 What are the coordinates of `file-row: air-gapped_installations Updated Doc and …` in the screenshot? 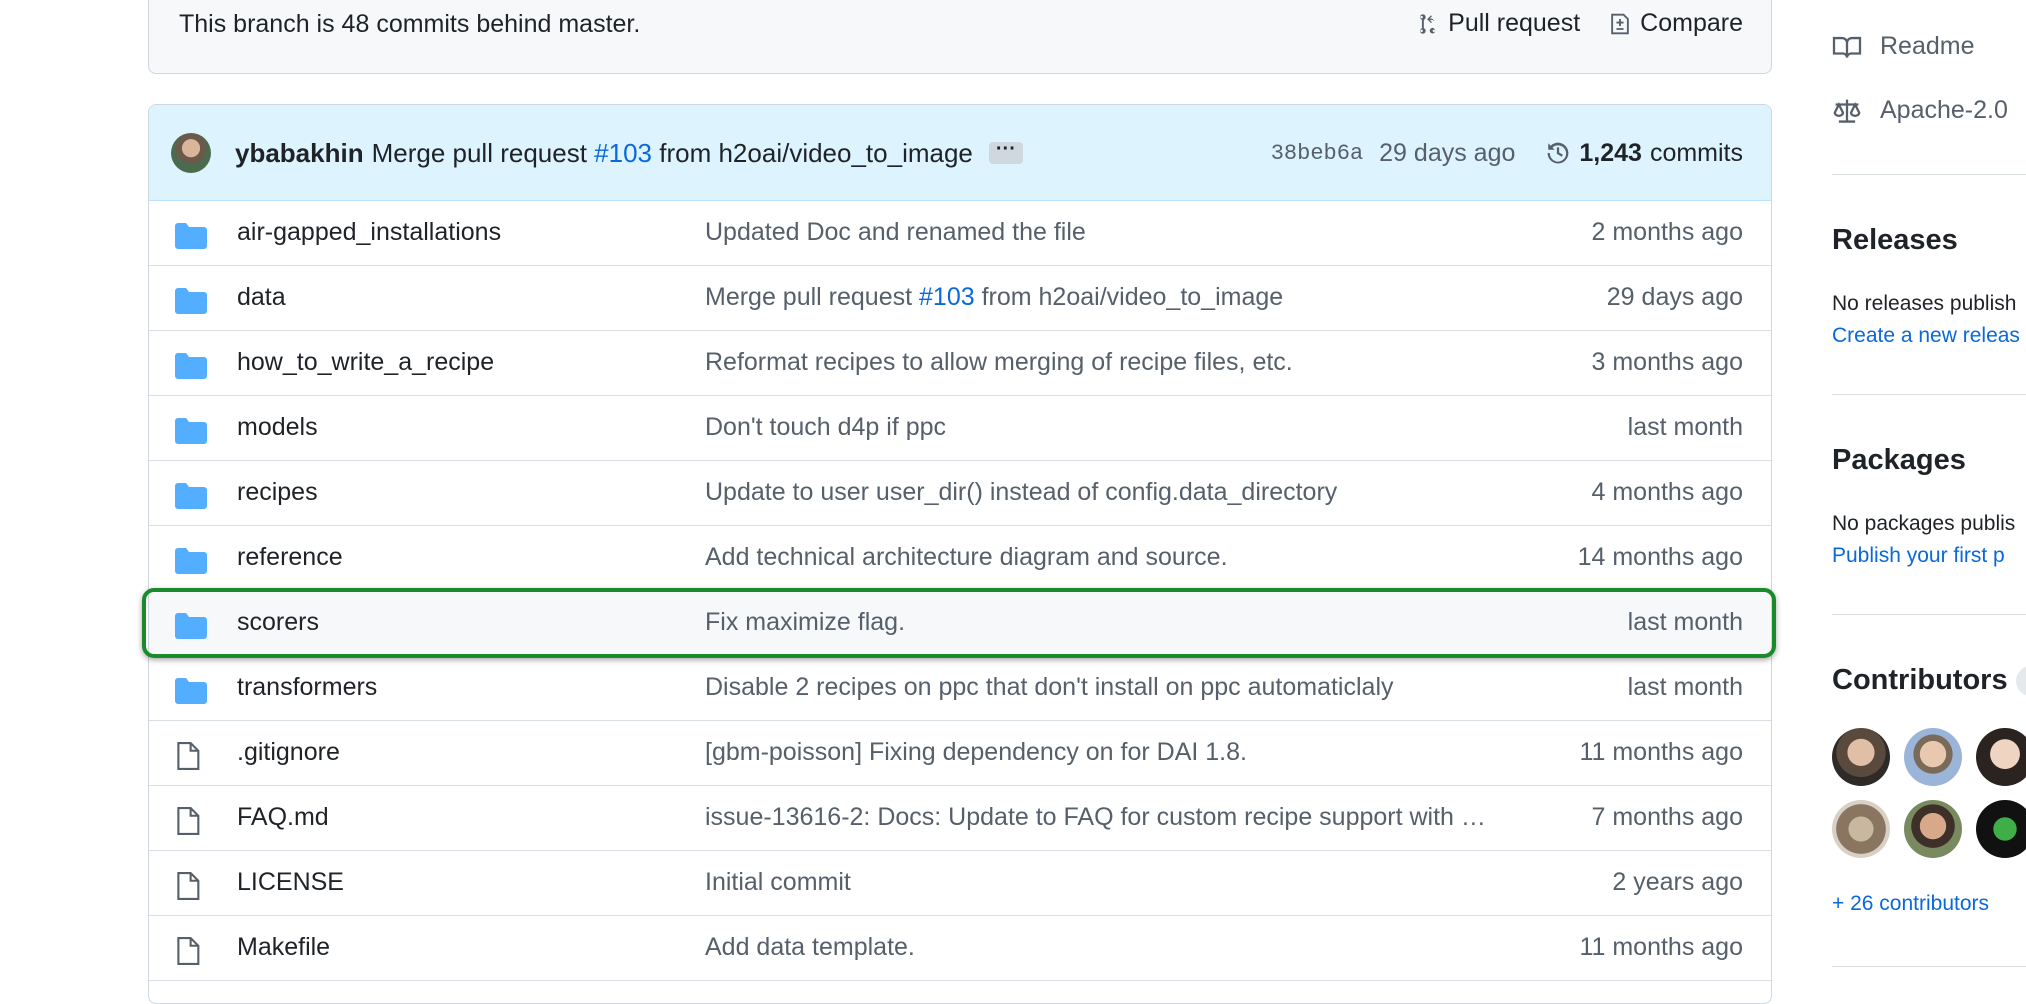 It's located at (960, 233).